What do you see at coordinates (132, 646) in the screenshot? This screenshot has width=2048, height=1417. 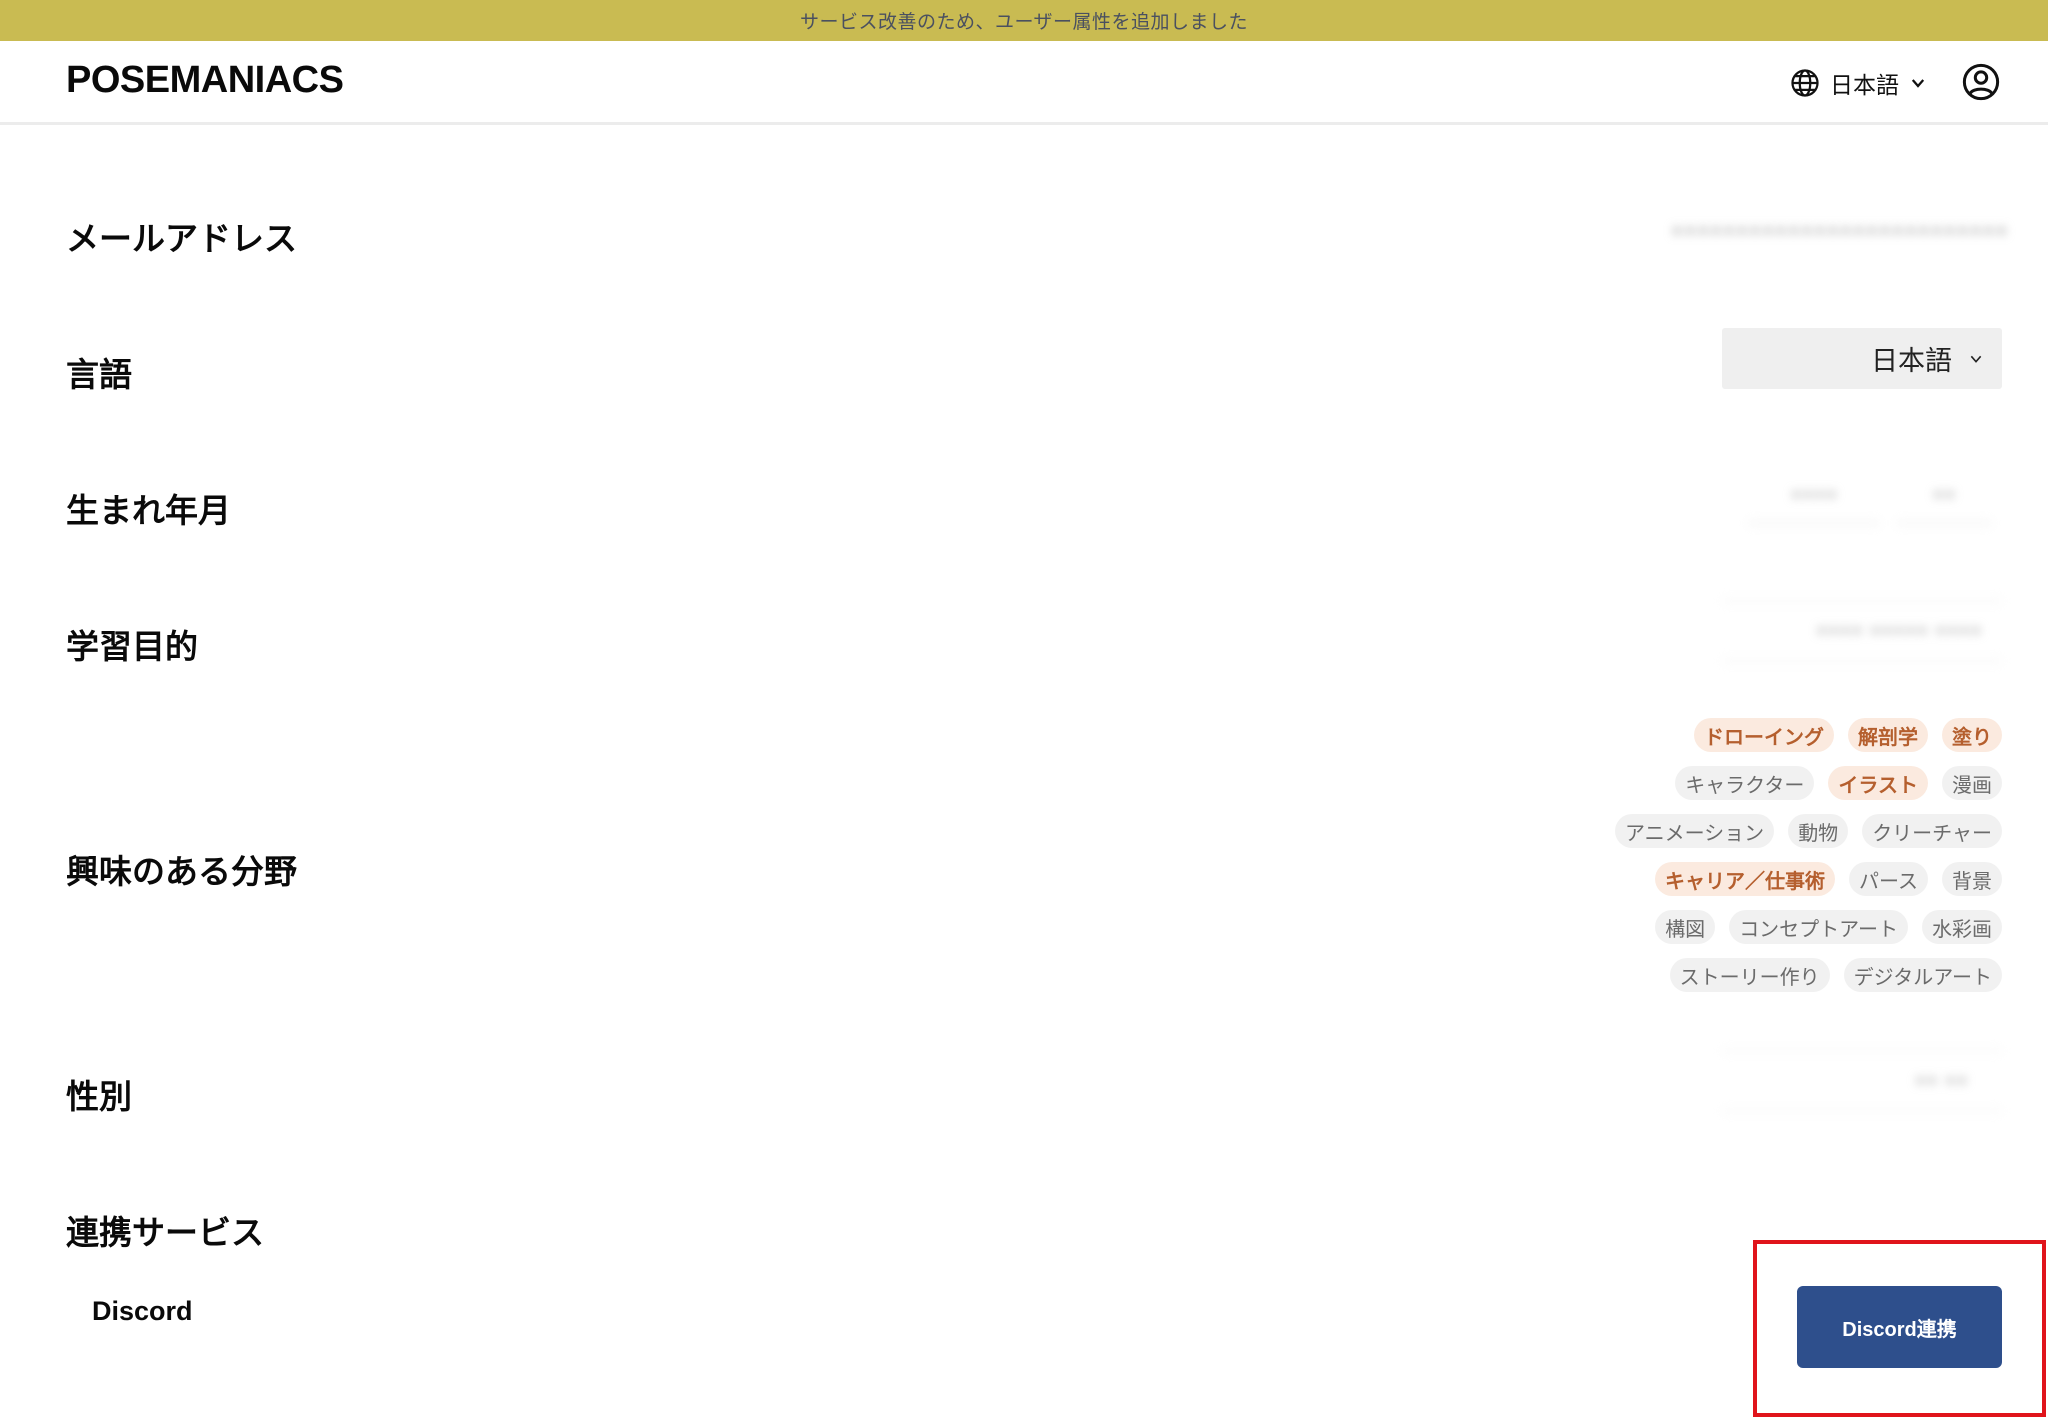 I see `purpose-label: 学習目的` at bounding box center [132, 646].